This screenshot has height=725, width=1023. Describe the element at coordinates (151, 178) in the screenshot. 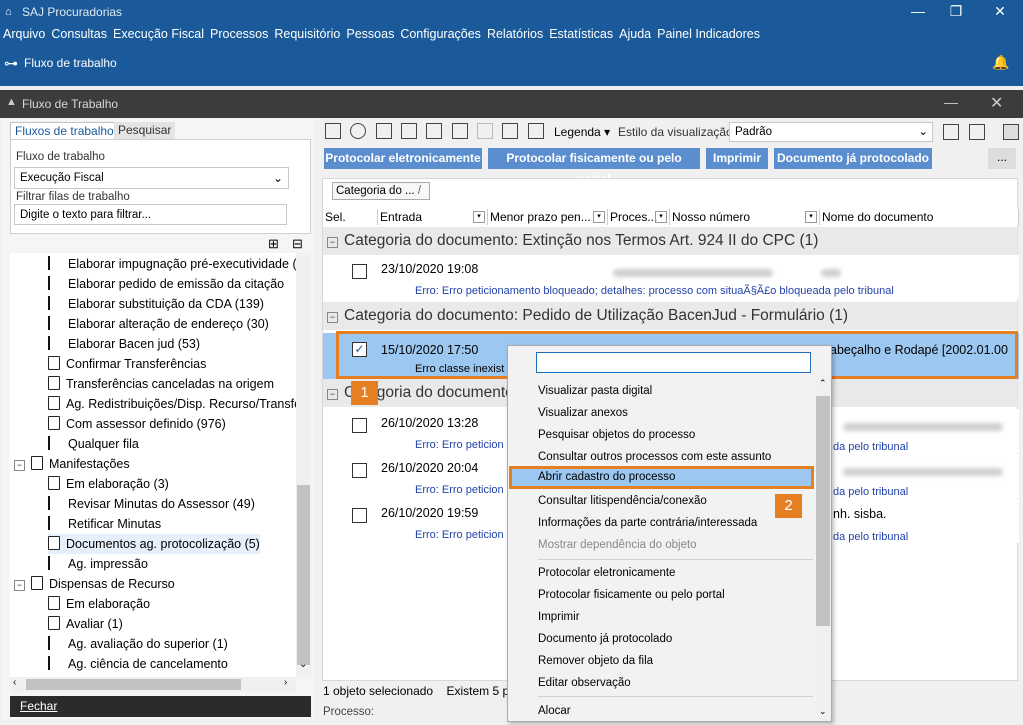

I see `flow-select: Execução Fiscal ⌄` at that location.